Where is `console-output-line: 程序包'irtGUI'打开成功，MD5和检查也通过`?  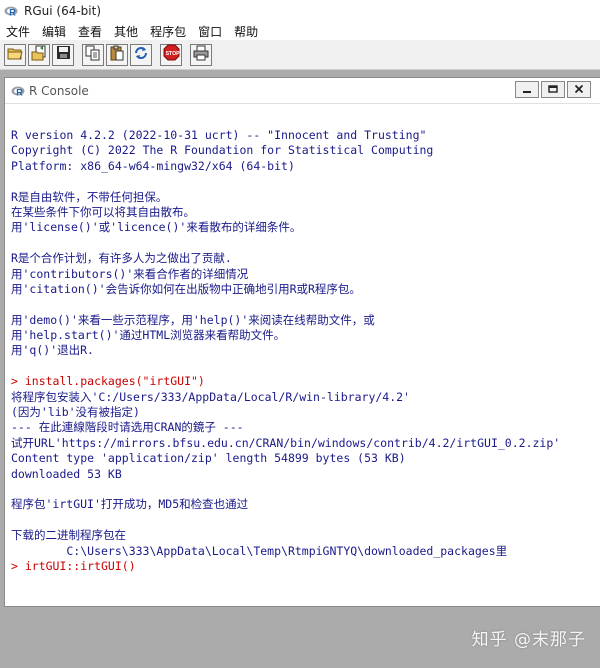
console-output-line: 程序包'irtGUI'打开成功，MD5和检查也通过 is located at coordinates (130, 504).